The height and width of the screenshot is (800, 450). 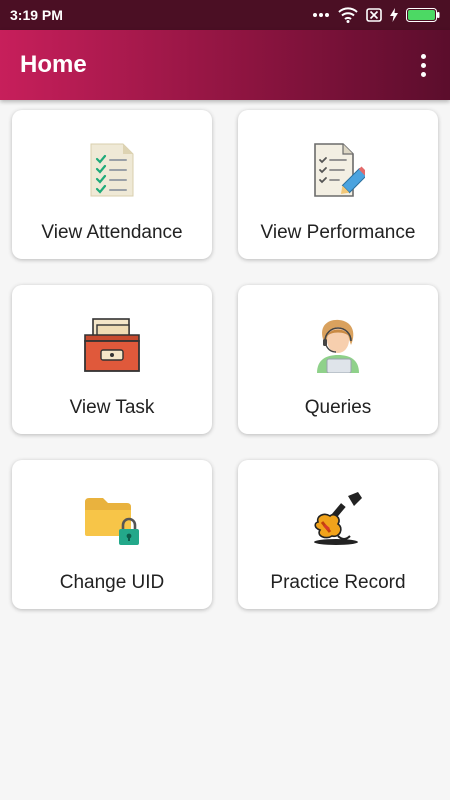 What do you see at coordinates (112, 232) in the screenshot?
I see `view-attendance-label: View Attendance` at bounding box center [112, 232].